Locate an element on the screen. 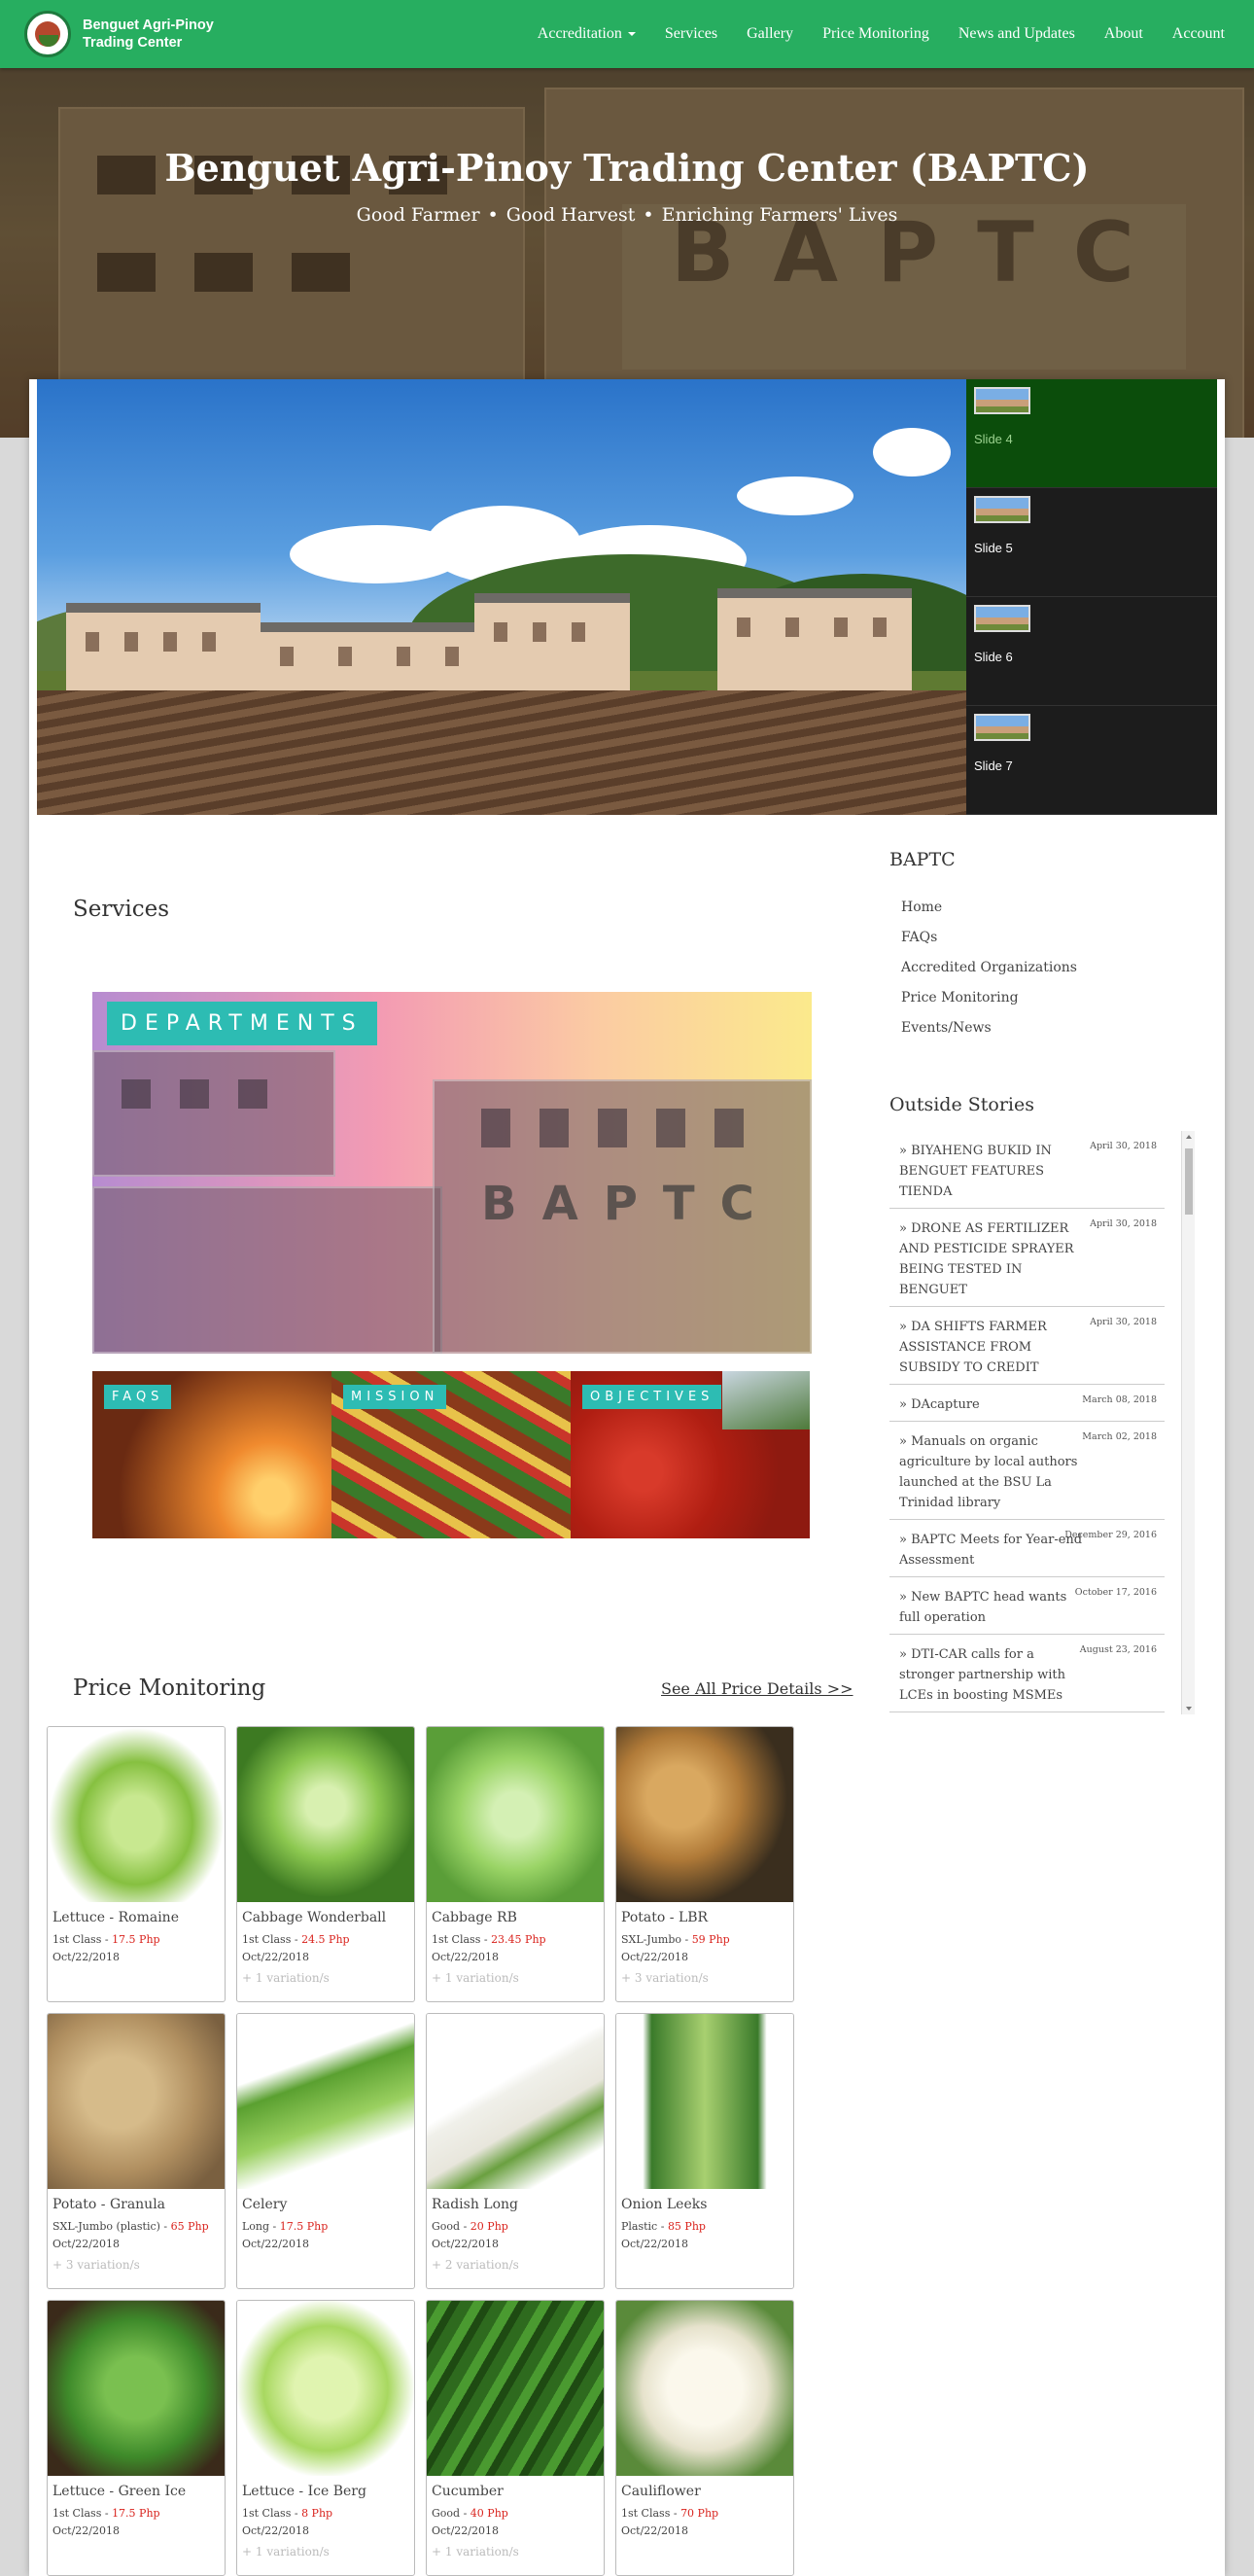  story-date: March 02, 2018 is located at coordinates (1119, 1436).